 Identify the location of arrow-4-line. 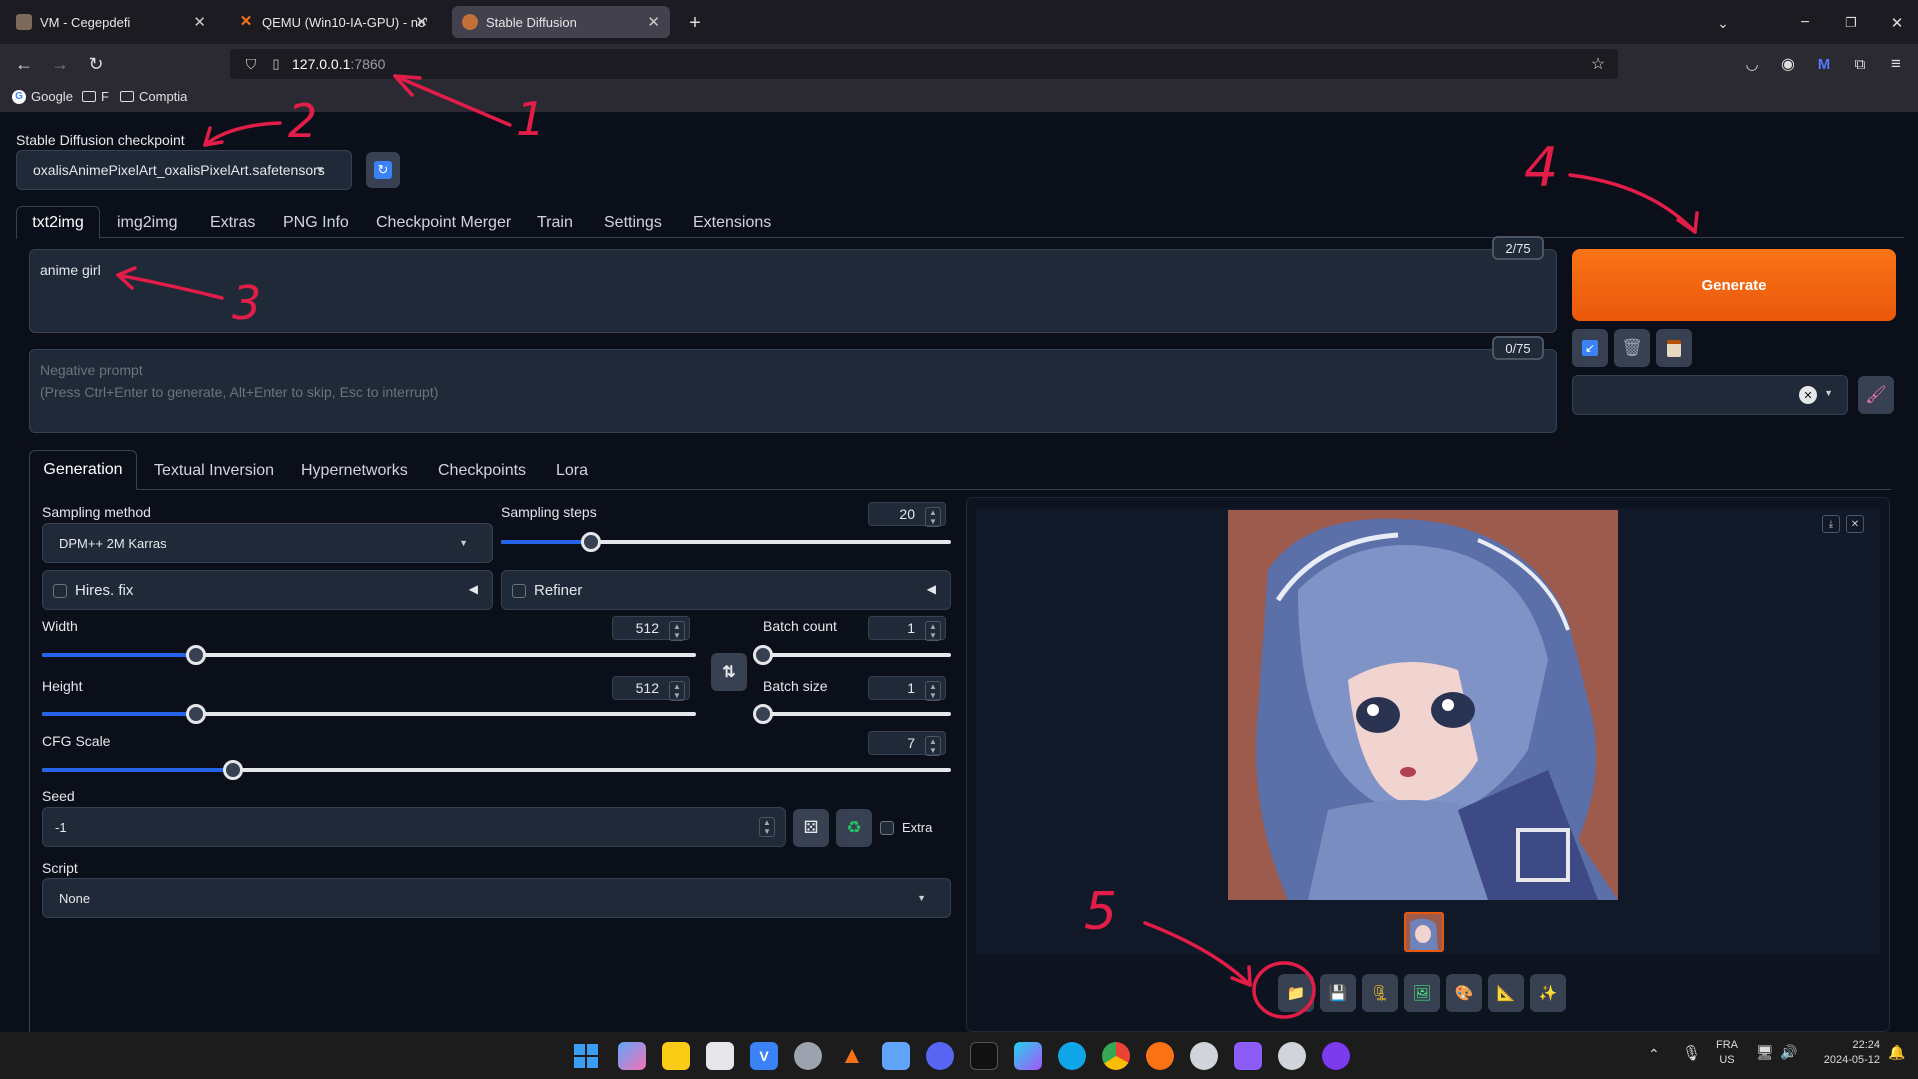
(1632, 203).